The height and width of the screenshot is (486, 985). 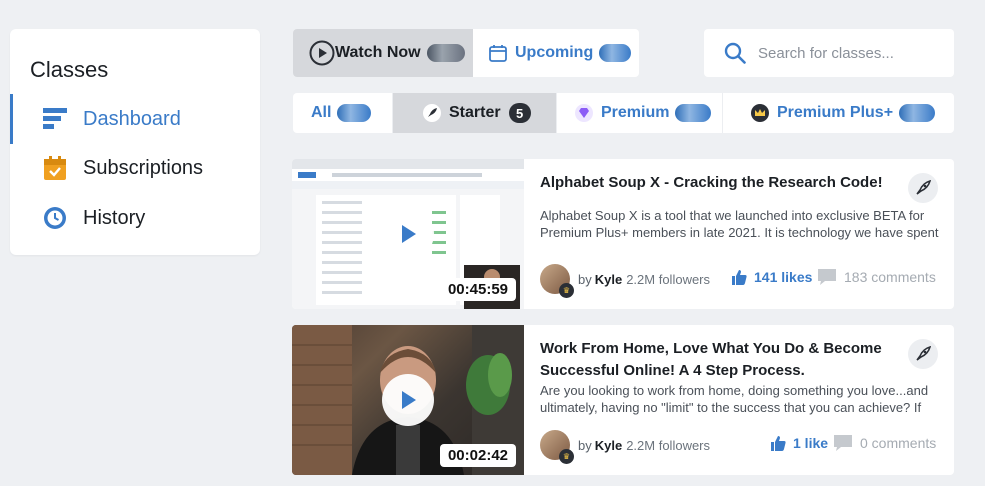 I want to click on video-thumbnail: 00:02:42, so click(x=408, y=400).